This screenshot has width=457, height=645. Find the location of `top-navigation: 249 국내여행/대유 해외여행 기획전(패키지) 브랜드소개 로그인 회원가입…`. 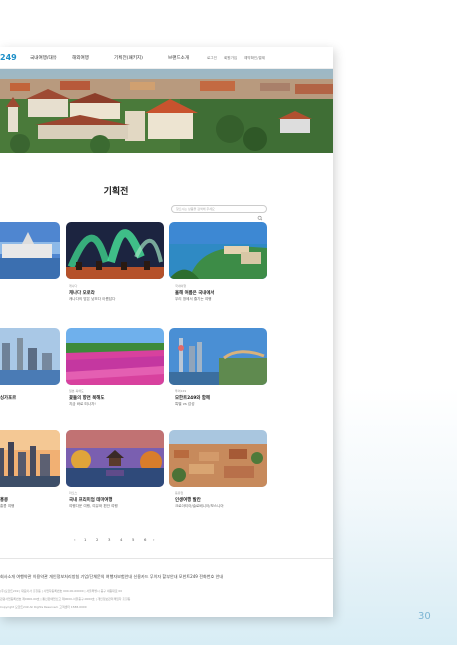

top-navigation: 249 국내여행/대유 해외여행 기획전(패키지) 브랜드소개 로그인 회원가입… is located at coordinates (166, 58).